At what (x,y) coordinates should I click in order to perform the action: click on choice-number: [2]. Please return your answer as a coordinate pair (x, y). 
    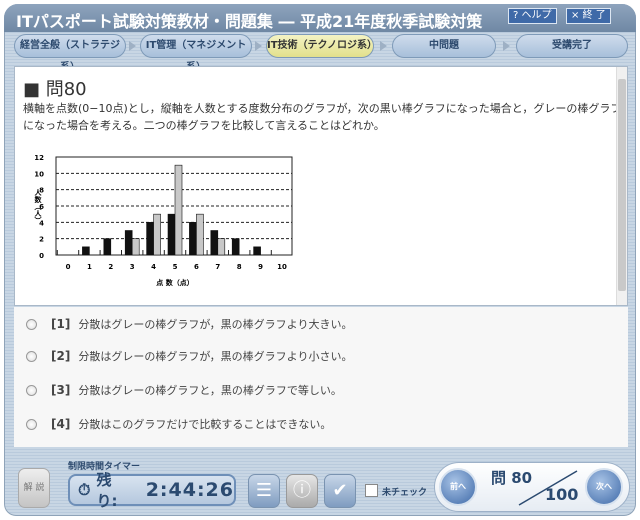
    Looking at the image, I should click on (61, 356).